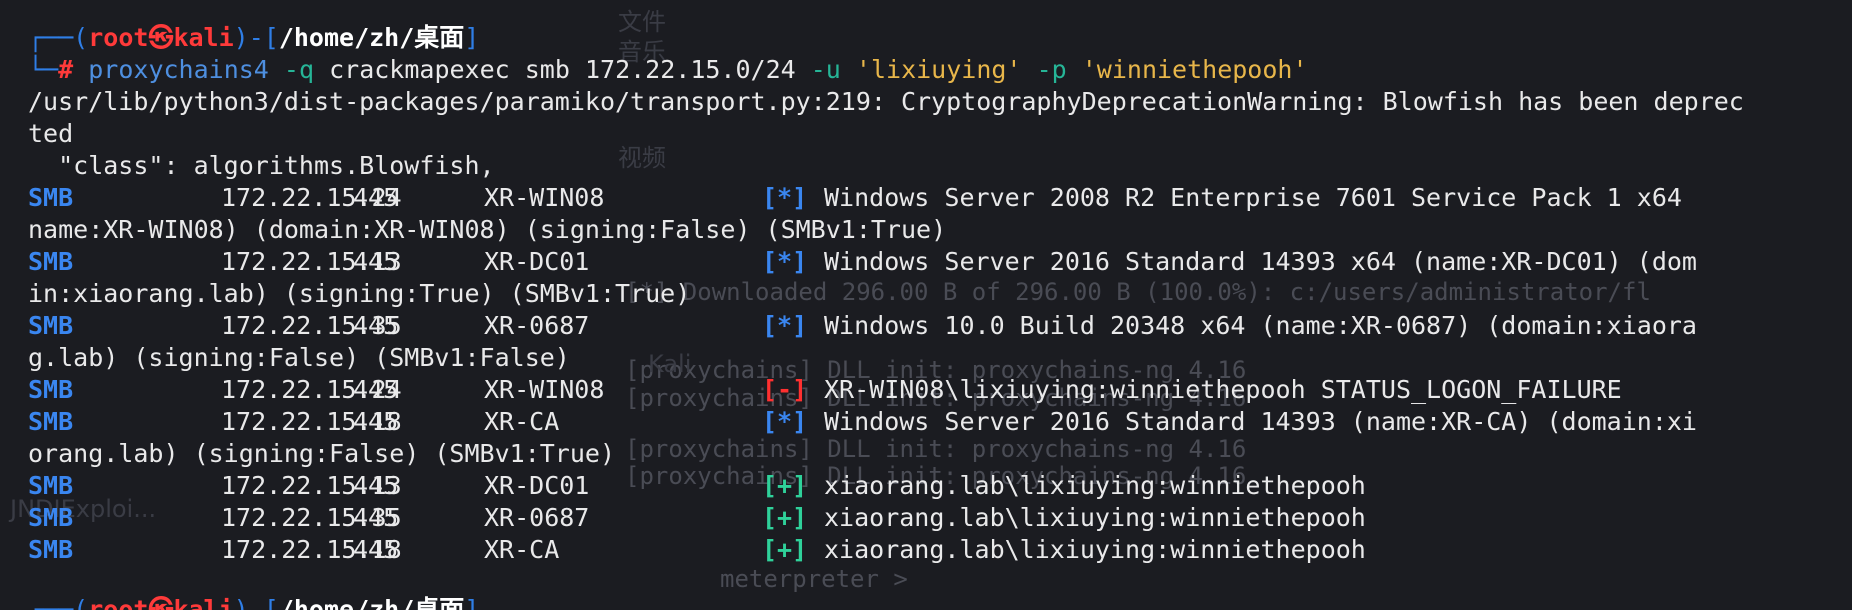 This screenshot has height=610, width=1852. I want to click on command-name: proxychains4, so click(178, 69).